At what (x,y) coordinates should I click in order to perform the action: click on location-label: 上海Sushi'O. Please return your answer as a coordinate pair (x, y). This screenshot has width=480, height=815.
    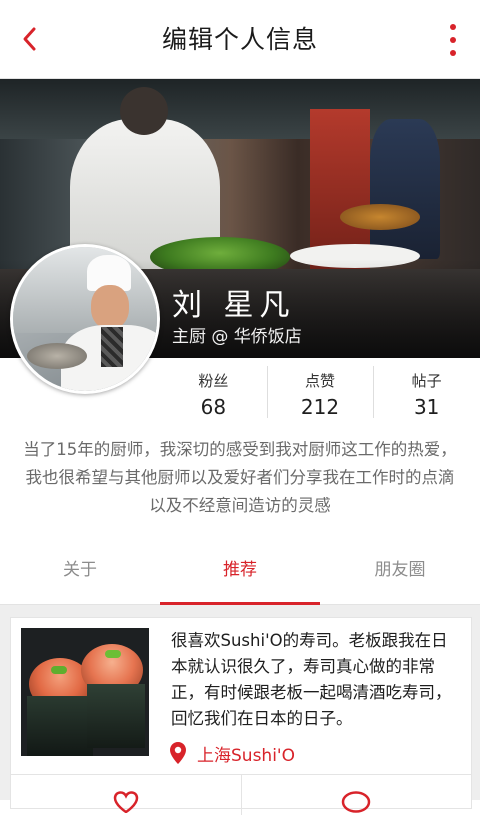
    Looking at the image, I should click on (246, 755).